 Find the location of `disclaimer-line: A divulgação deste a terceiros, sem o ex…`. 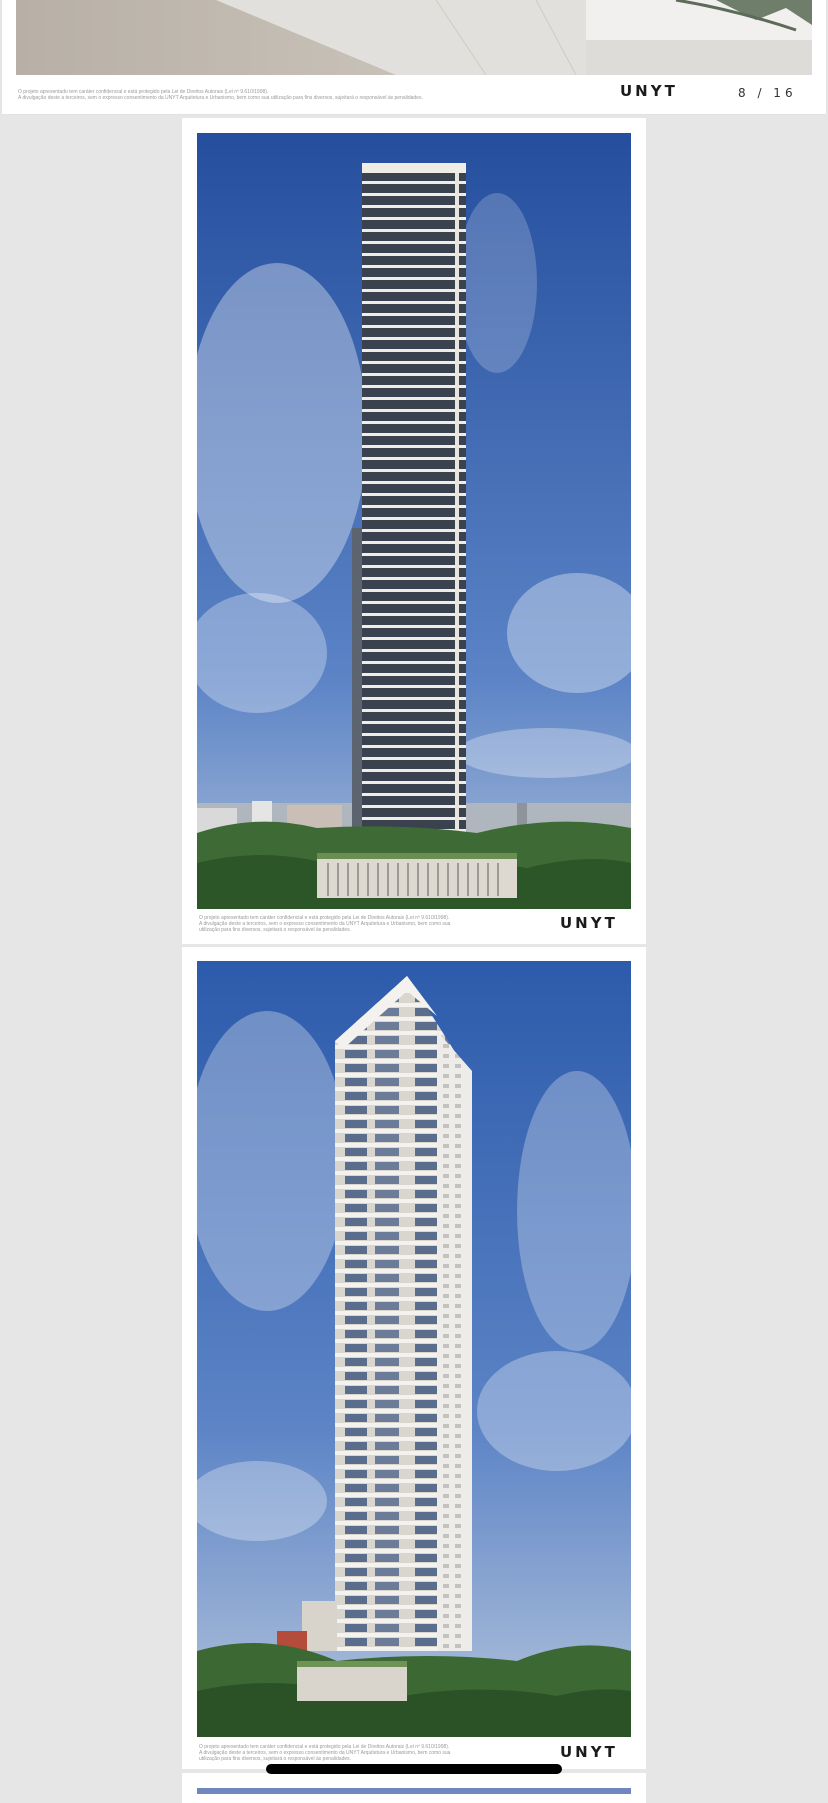

disclaimer-line: A divulgação deste a terceiros, sem o ex… is located at coordinates (220, 98).